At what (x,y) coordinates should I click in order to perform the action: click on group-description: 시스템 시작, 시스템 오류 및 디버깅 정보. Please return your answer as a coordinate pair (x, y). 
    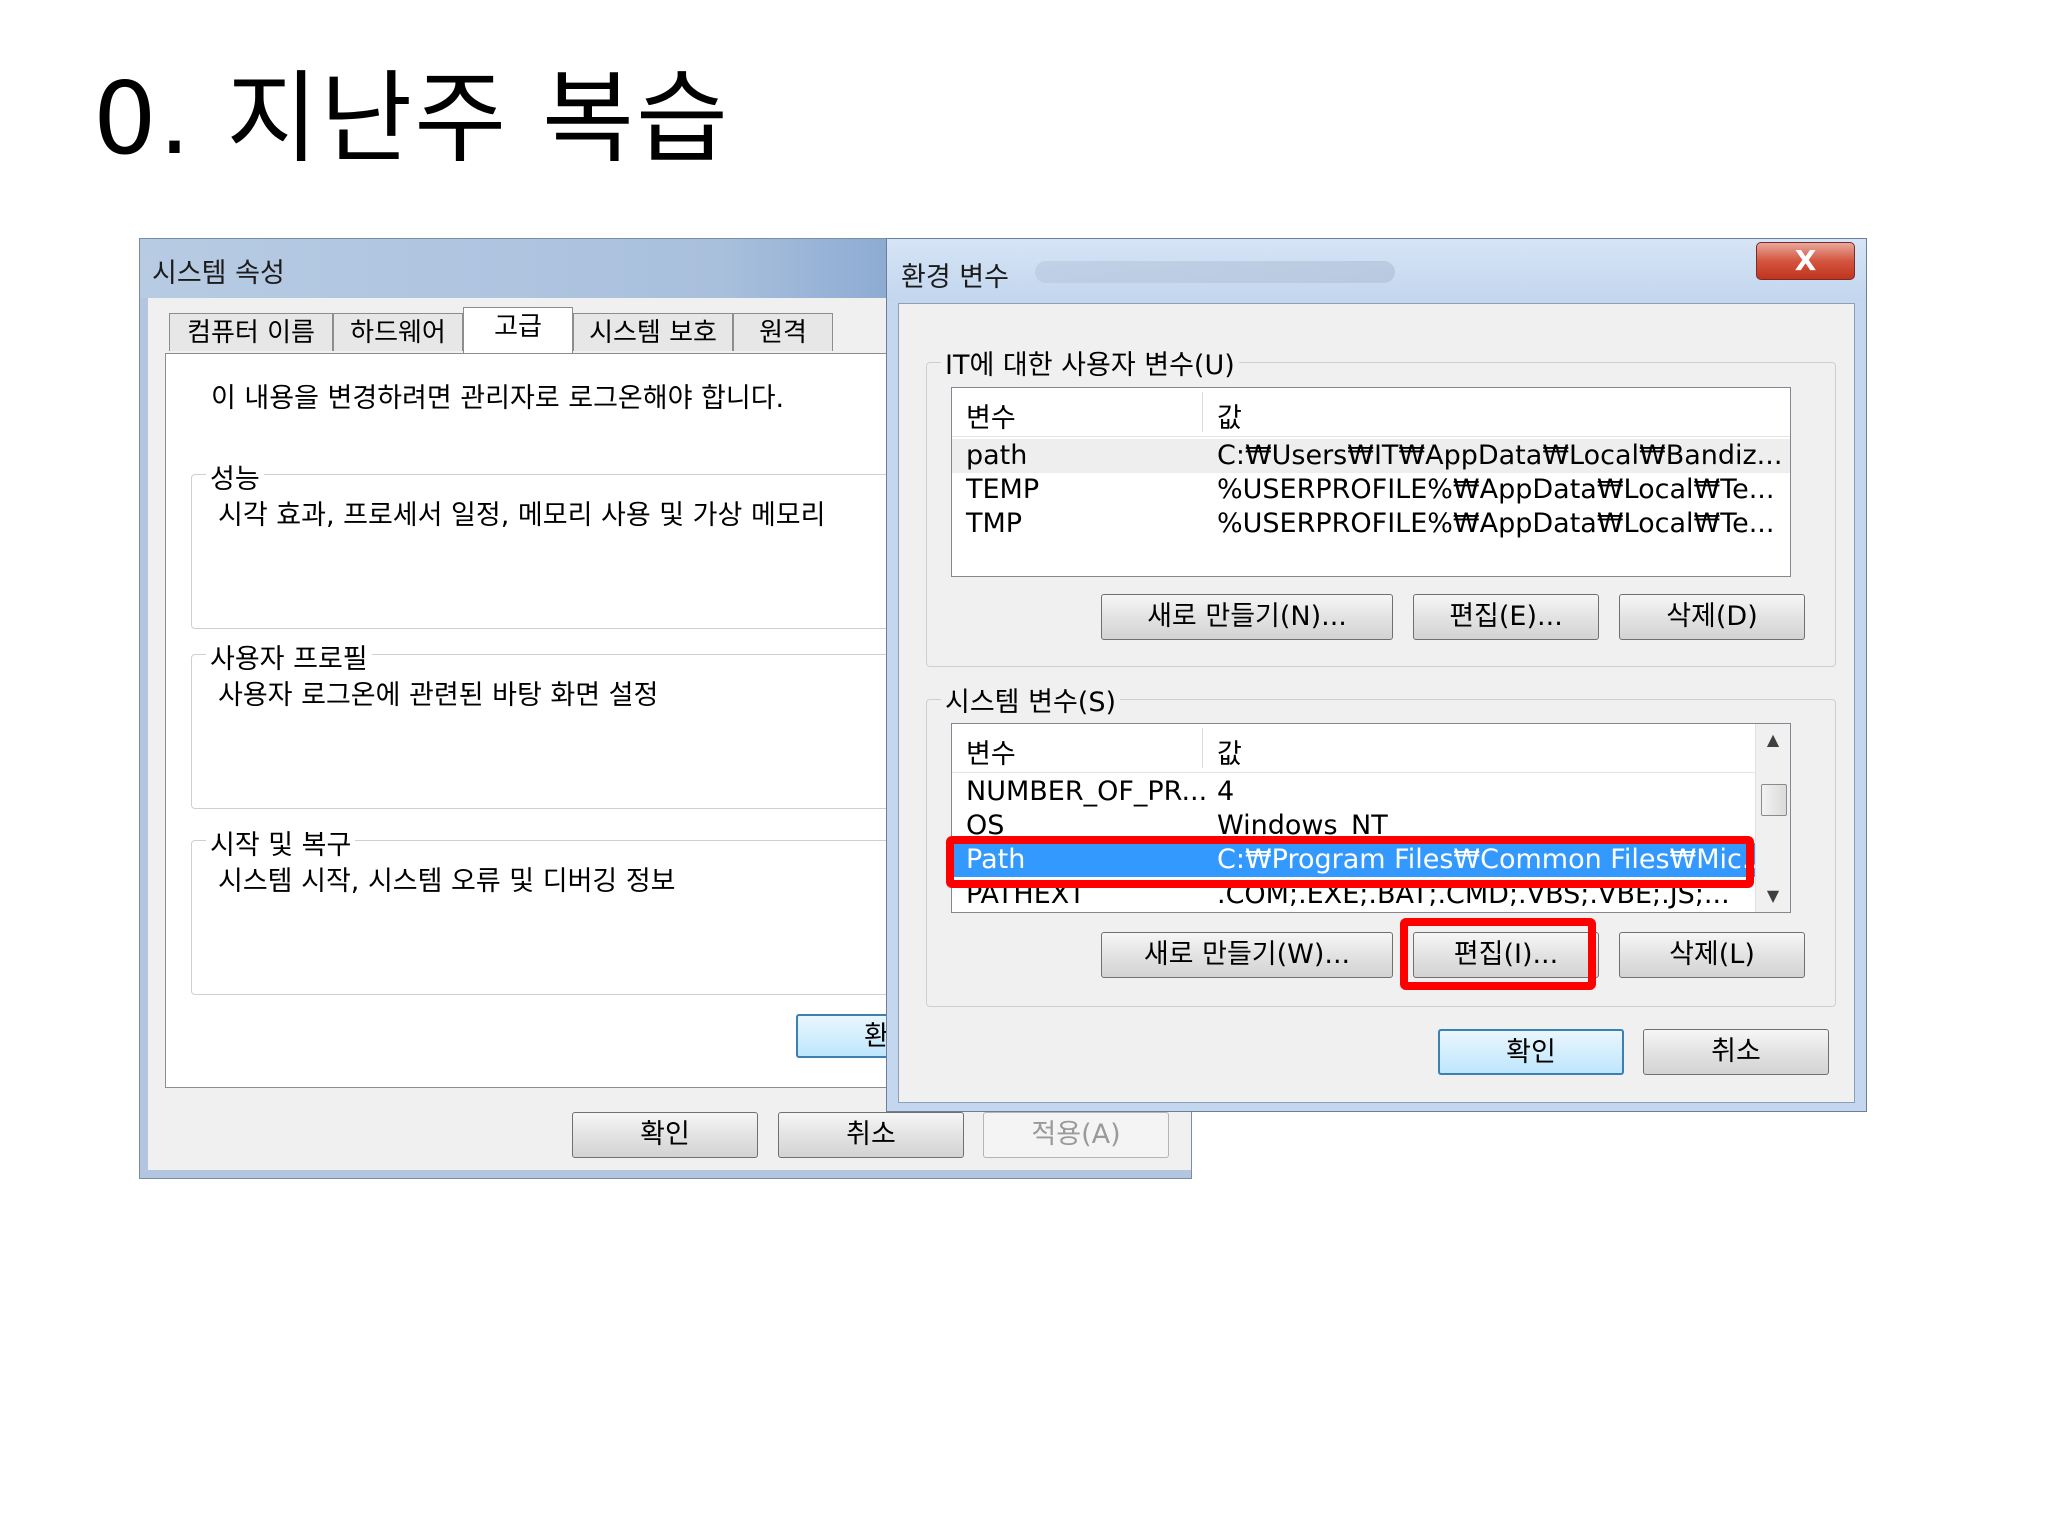
    Looking at the image, I should click on (447, 881).